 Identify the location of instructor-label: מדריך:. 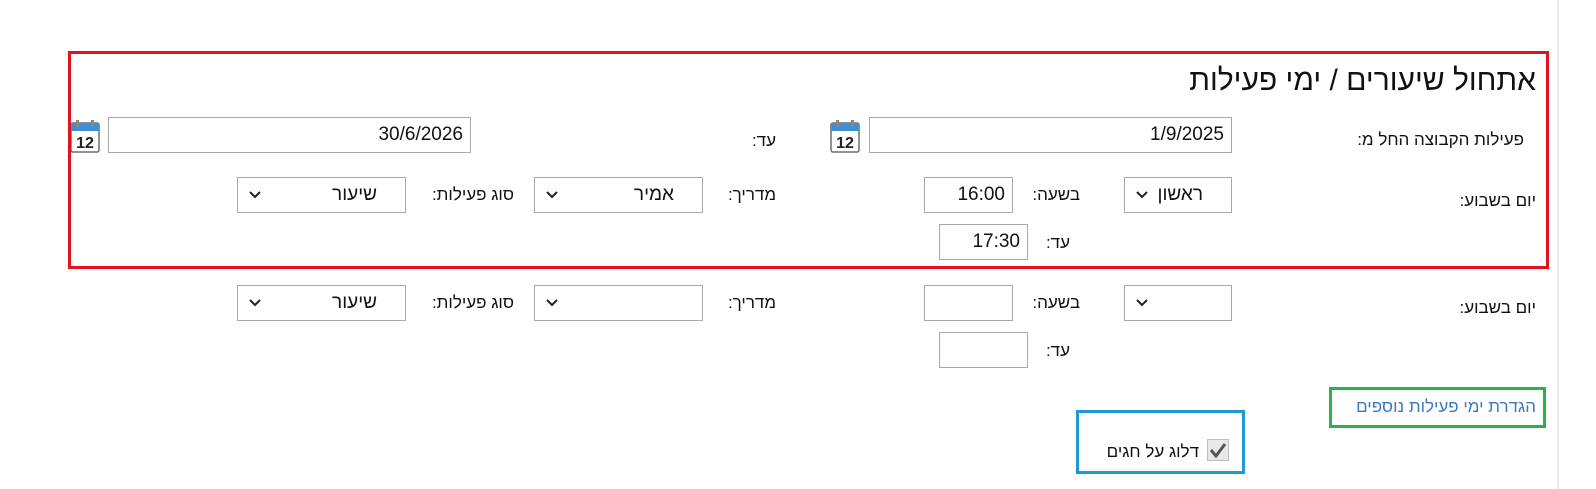
(751, 302).